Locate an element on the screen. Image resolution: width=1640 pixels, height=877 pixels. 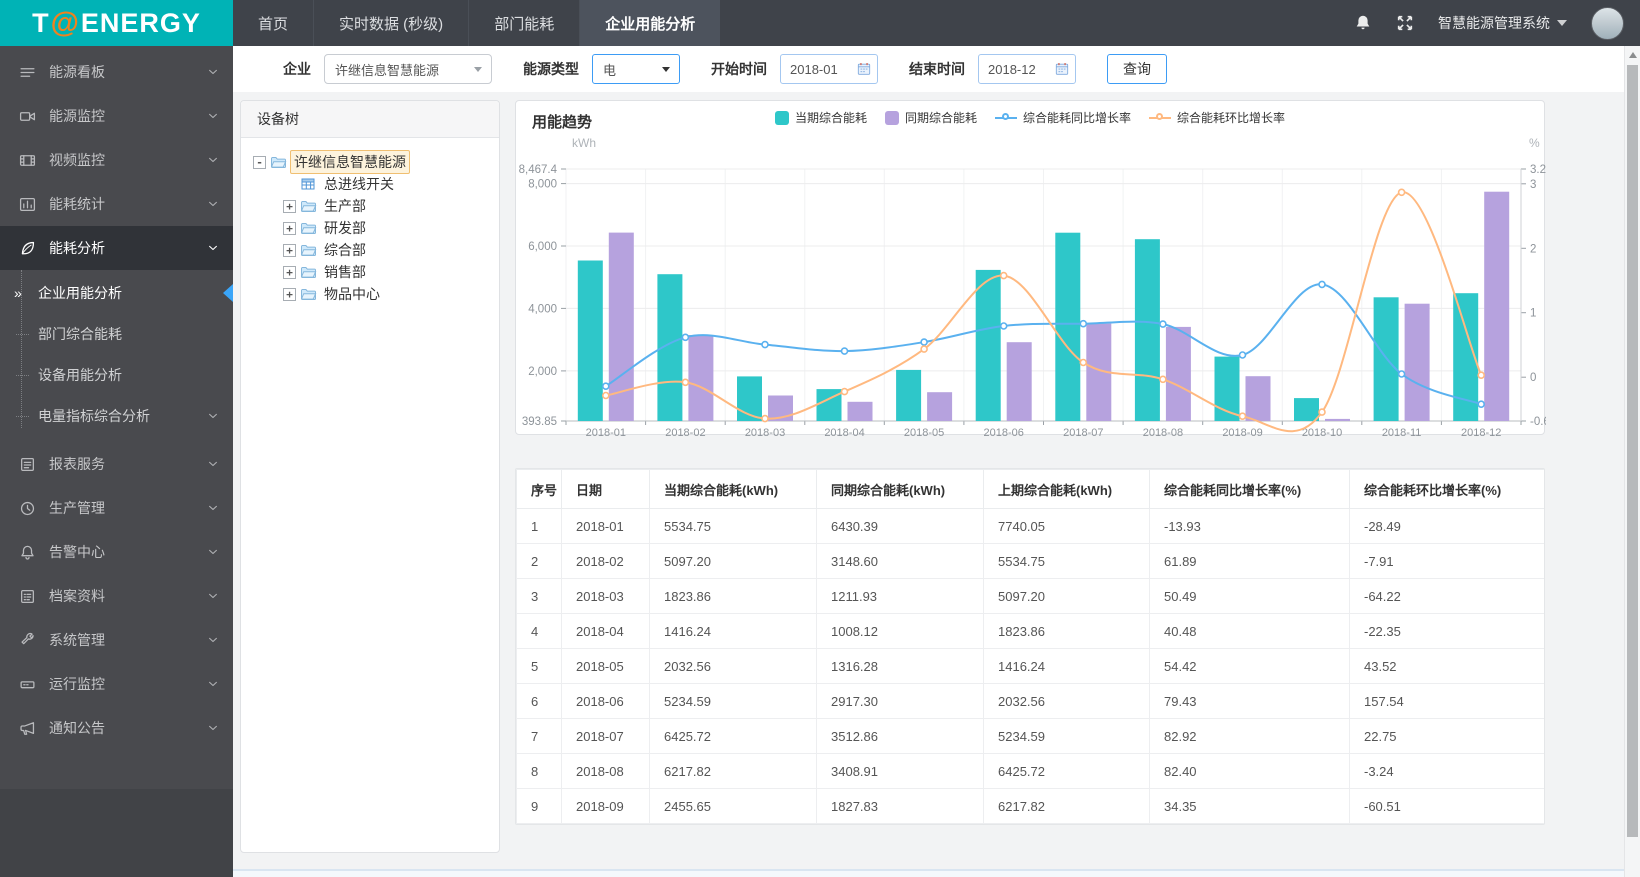
svg-text: 6,000 is located at coordinates (542, 247).